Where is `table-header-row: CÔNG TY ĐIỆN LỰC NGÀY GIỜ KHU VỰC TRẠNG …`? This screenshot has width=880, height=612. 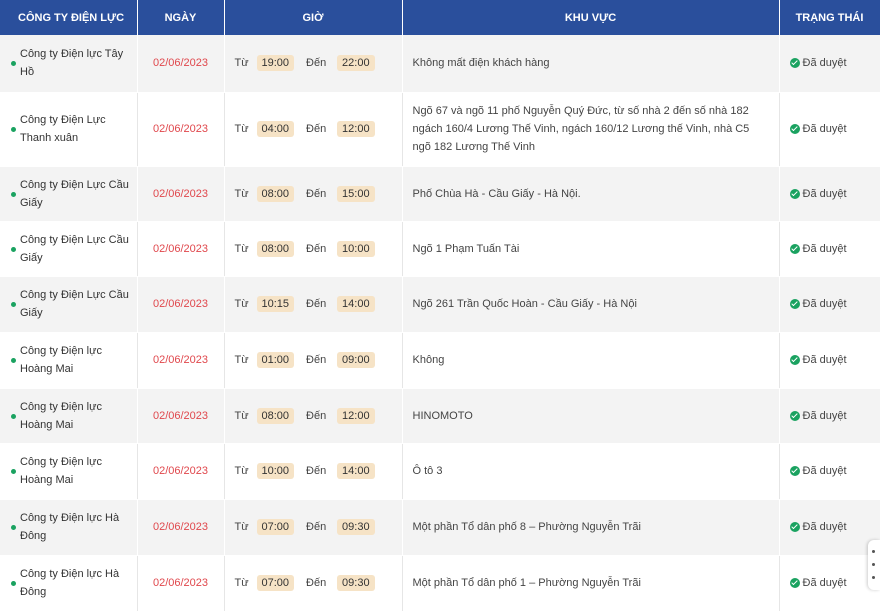 table-header-row: CÔNG TY ĐIỆN LỰC NGÀY GIỜ KHU VỰC TRẠNG … is located at coordinates (440, 17).